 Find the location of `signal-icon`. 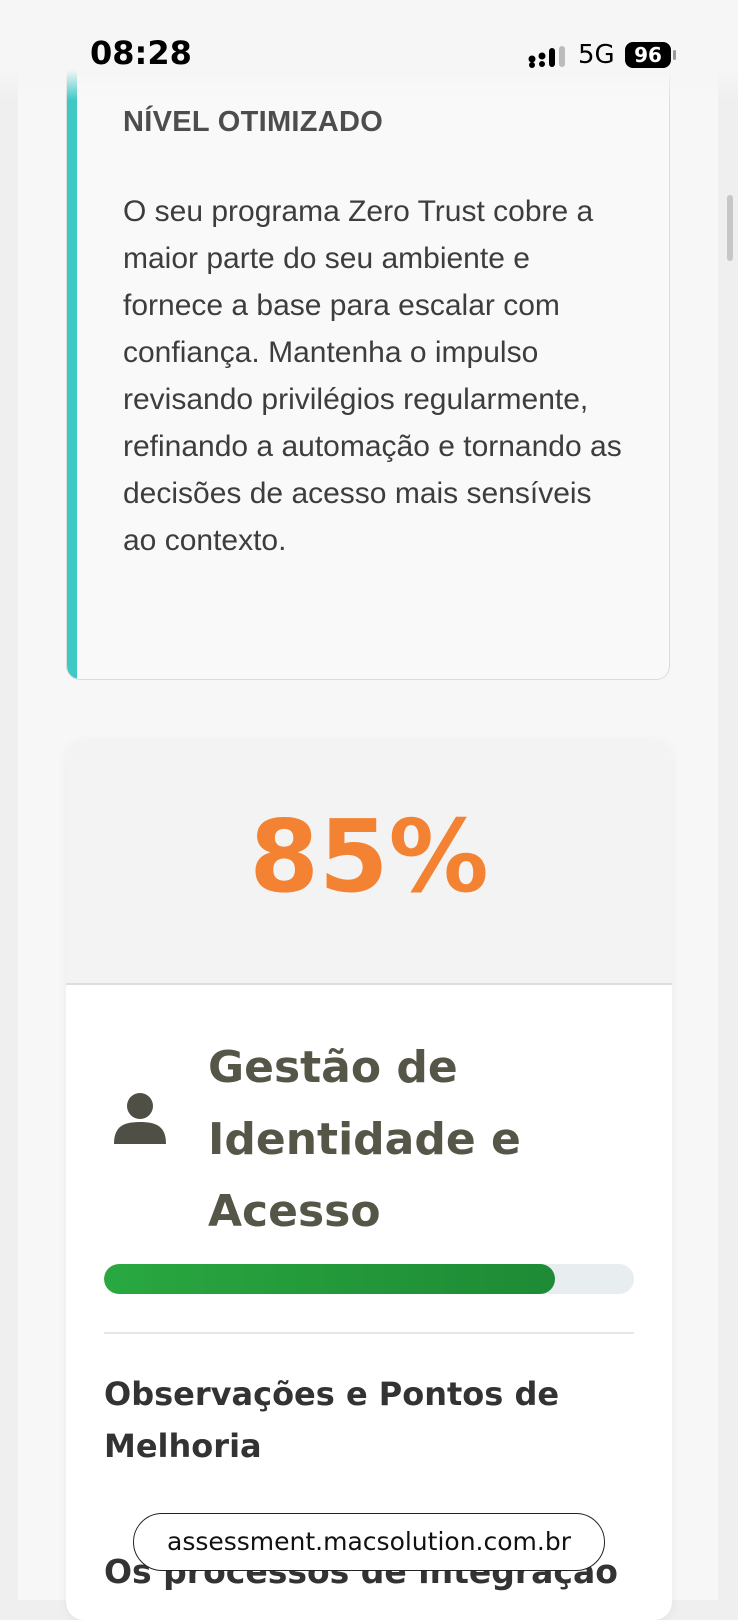

signal-icon is located at coordinates (546, 57).